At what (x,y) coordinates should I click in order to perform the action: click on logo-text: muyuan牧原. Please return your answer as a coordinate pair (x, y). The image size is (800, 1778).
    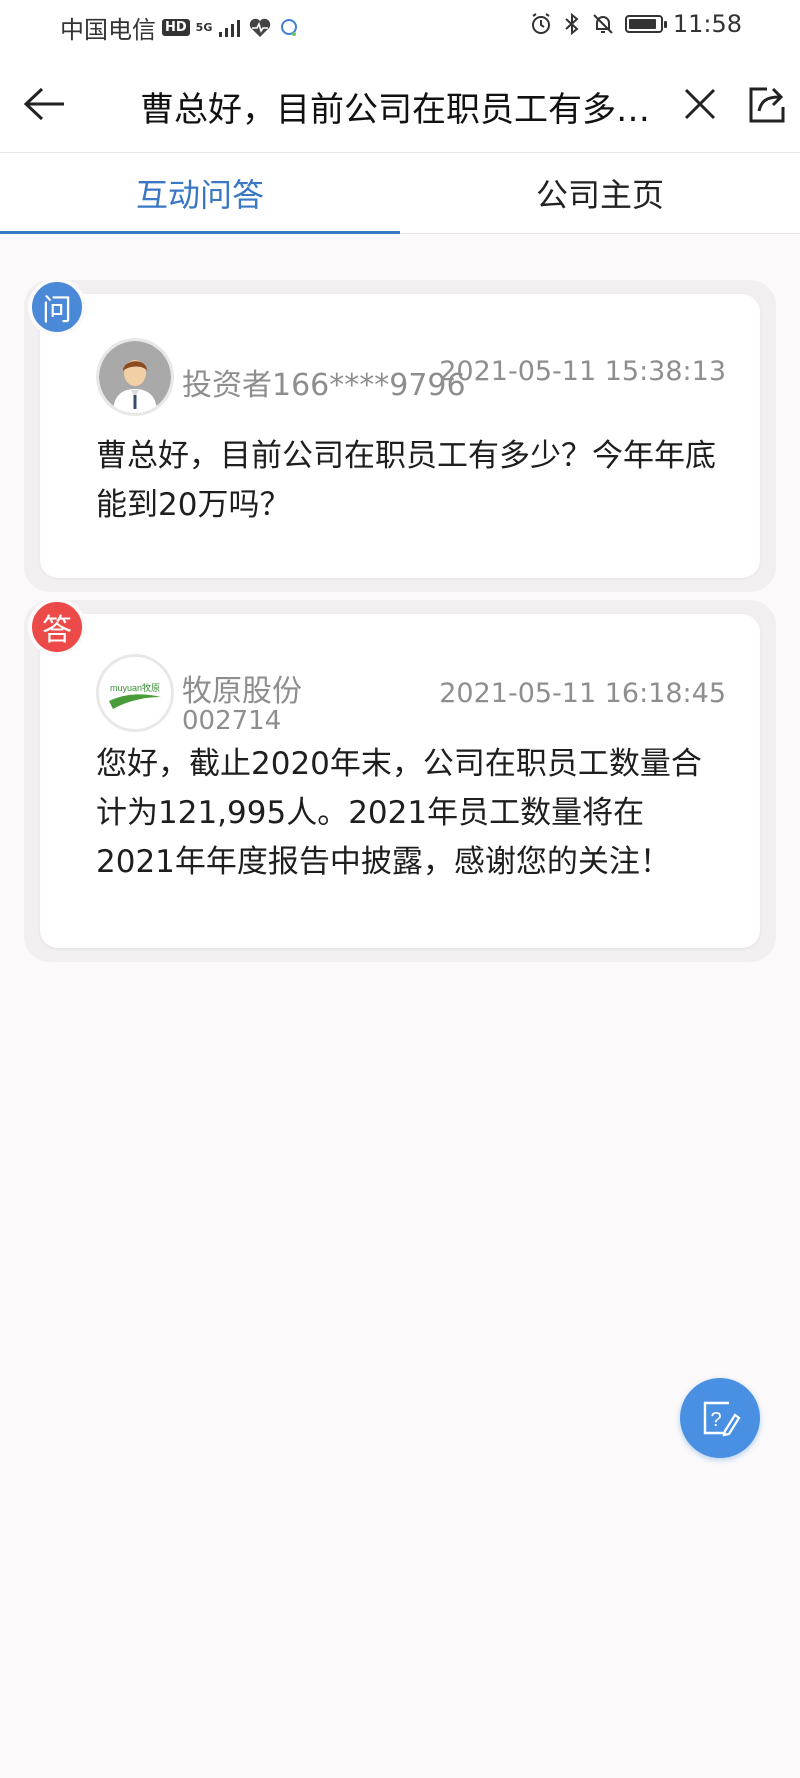
    Looking at the image, I should click on (135, 687).